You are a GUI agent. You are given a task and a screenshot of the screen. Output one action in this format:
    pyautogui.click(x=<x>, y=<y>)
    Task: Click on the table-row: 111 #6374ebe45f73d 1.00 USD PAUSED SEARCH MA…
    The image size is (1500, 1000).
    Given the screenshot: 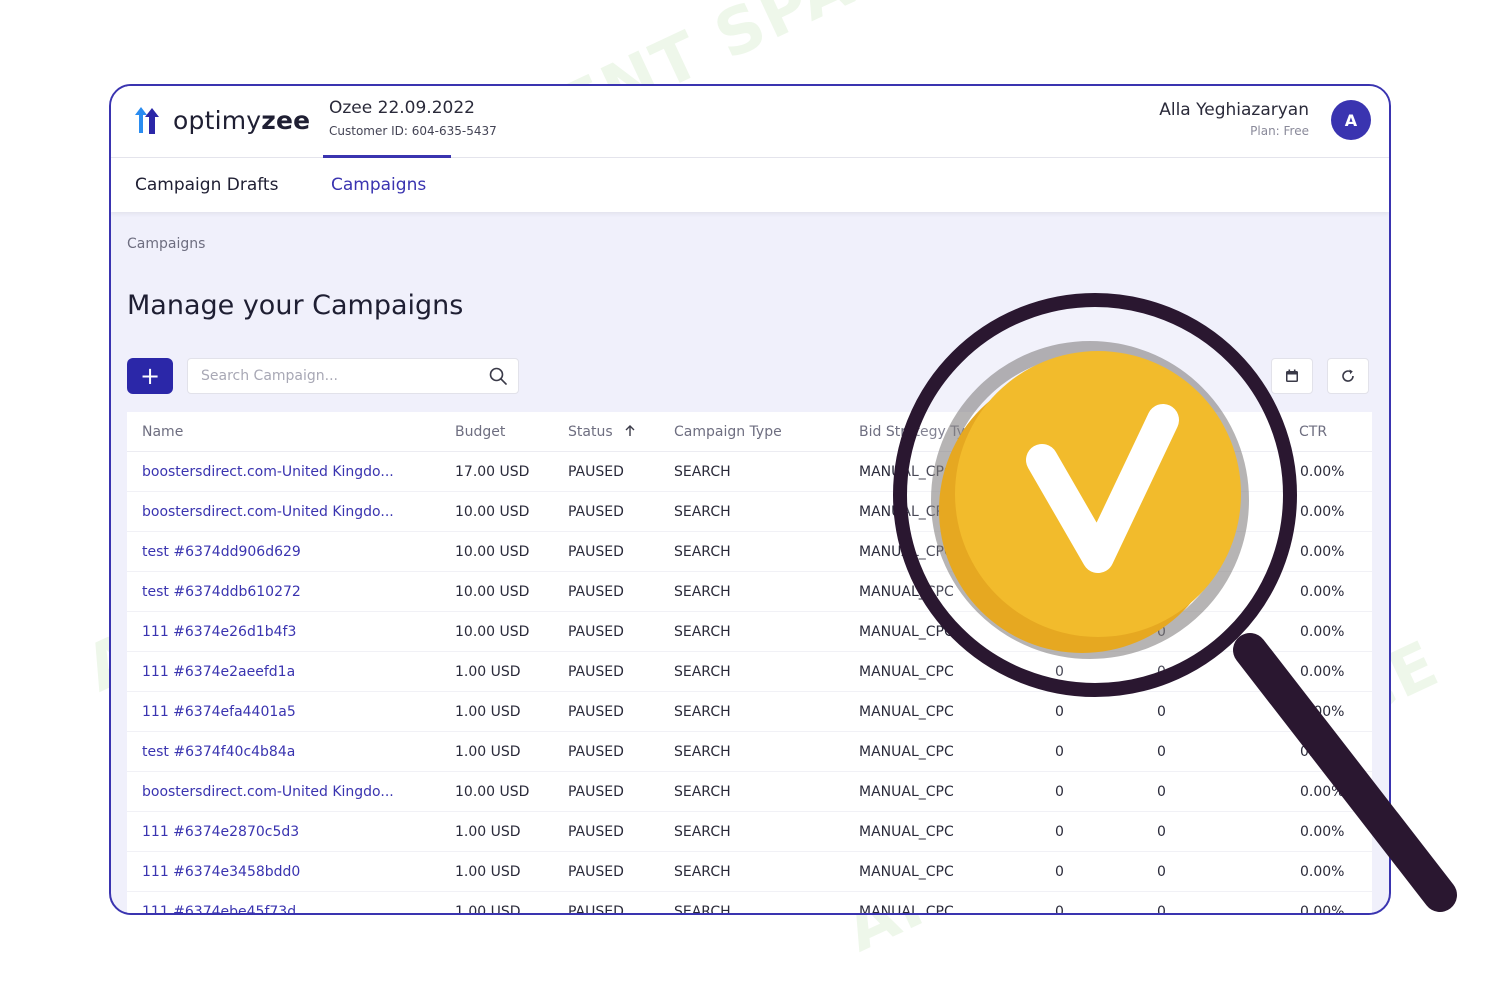 What is the action you would take?
    pyautogui.click(x=749, y=903)
    